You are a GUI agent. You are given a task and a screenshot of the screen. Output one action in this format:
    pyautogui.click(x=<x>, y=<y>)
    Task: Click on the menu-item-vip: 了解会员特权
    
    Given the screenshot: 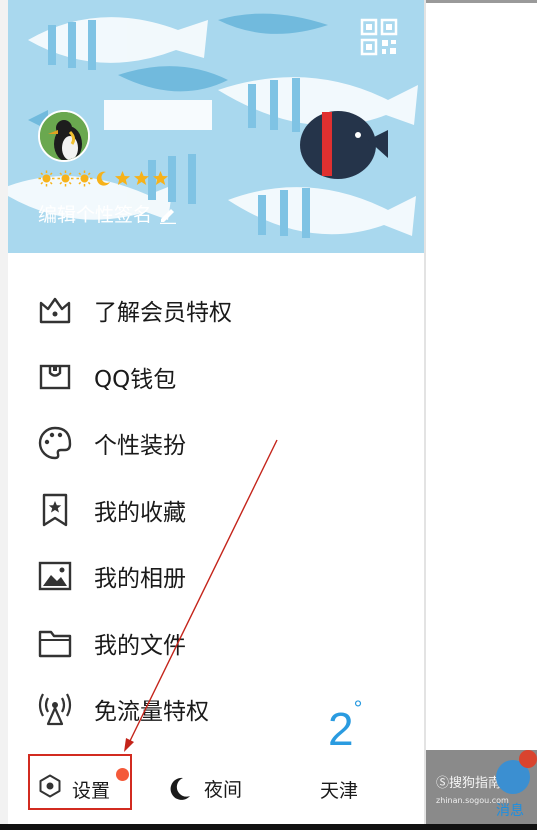 What is the action you would take?
    pyautogui.click(x=216, y=310)
    